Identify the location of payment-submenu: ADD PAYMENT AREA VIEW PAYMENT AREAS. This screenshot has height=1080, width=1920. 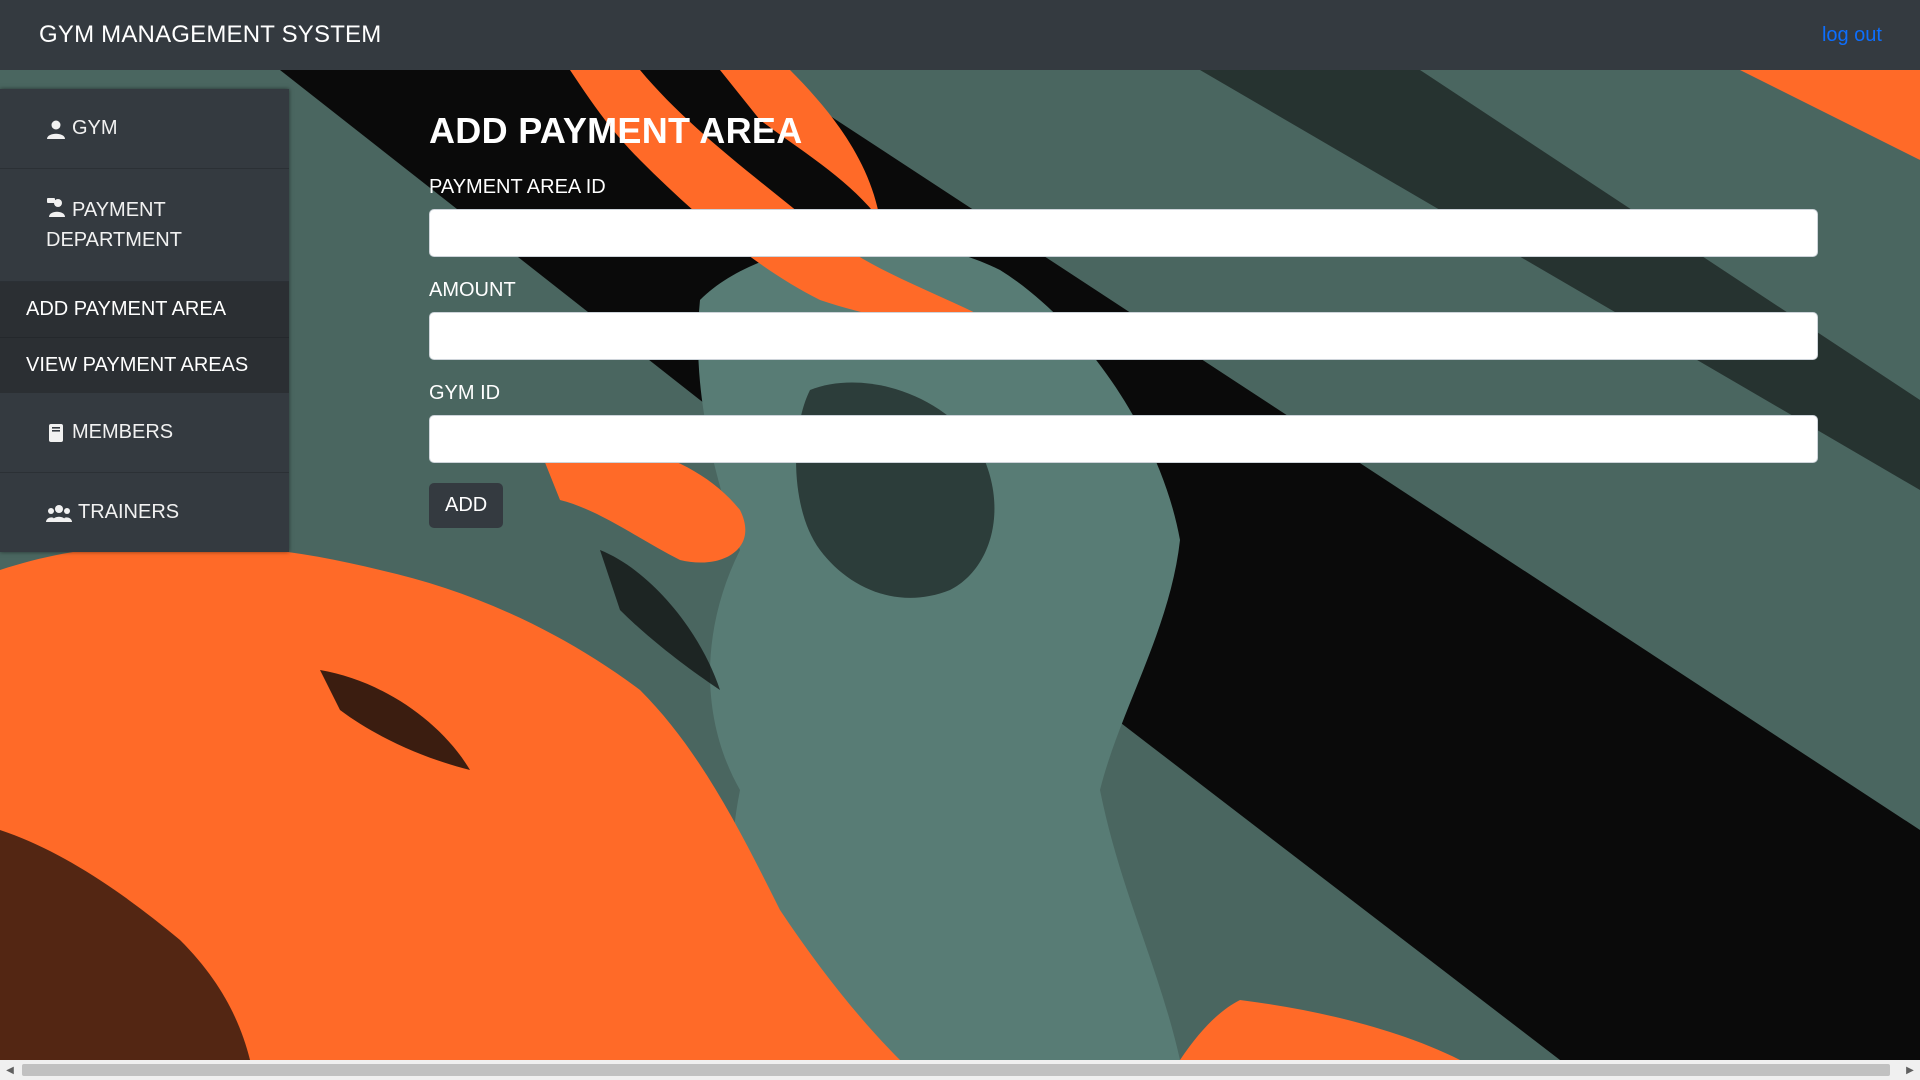
(144, 337).